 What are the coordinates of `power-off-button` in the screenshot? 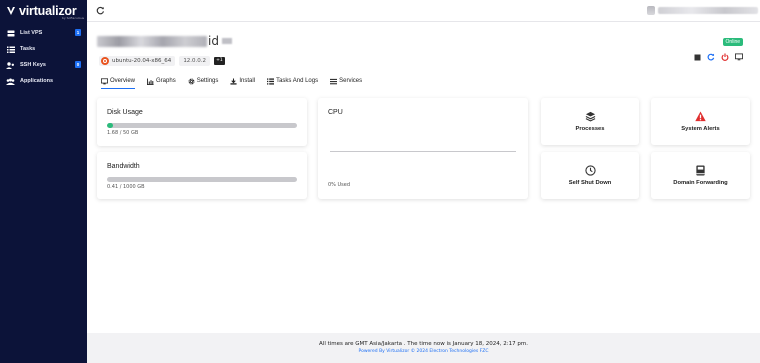 It's located at (725, 57).